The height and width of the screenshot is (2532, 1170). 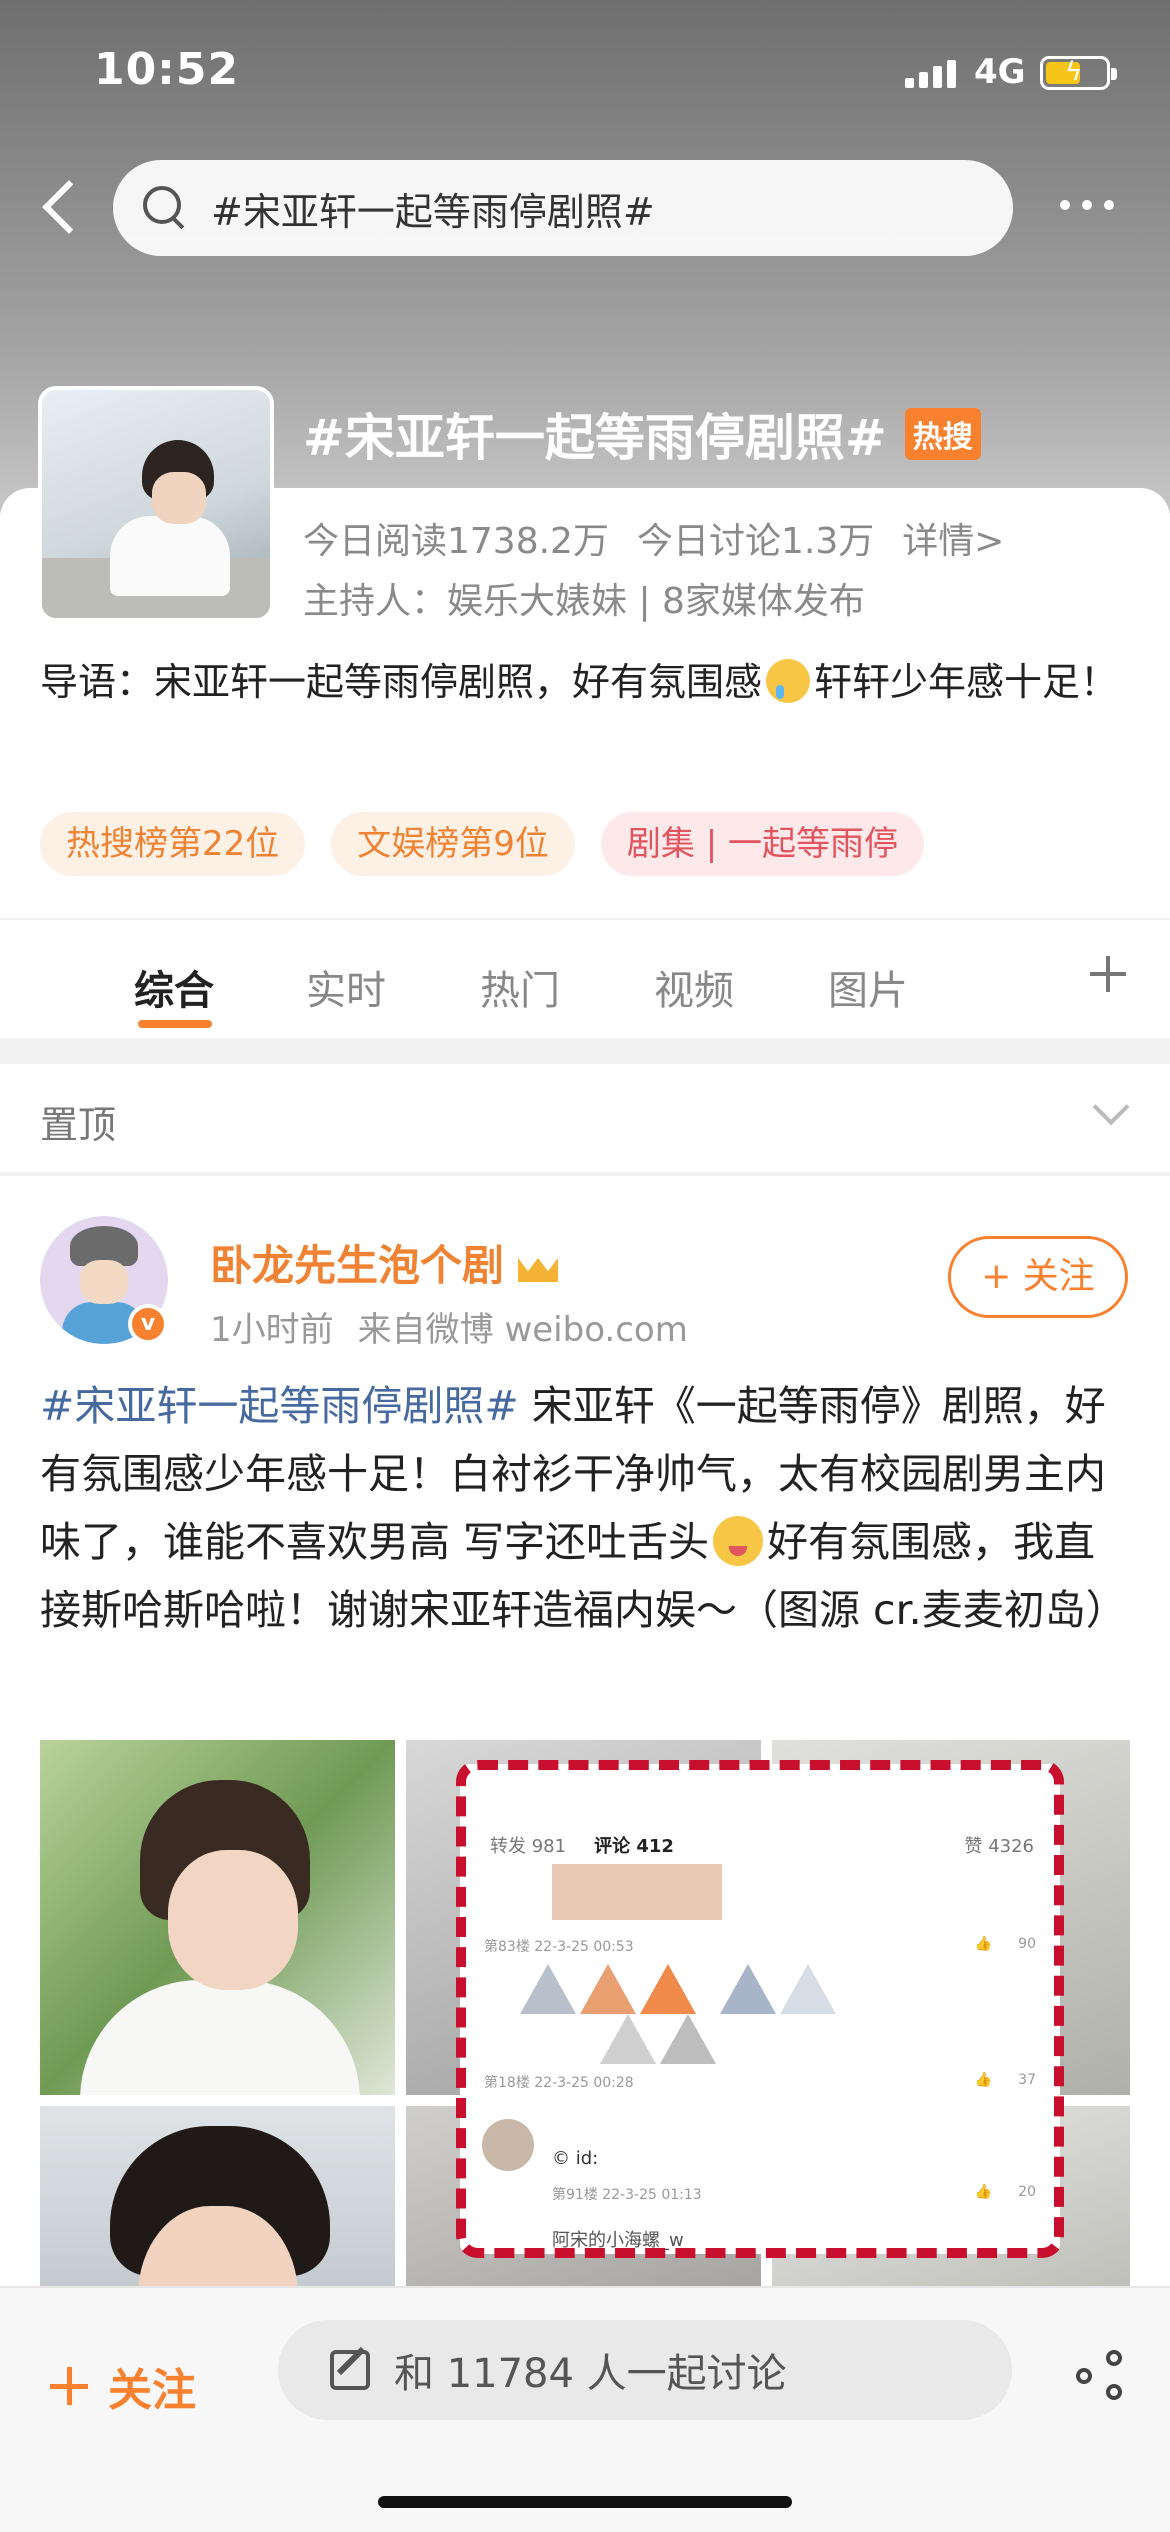 I want to click on overlay-last-user: 阿宋的小海螺_w, so click(x=618, y=2240).